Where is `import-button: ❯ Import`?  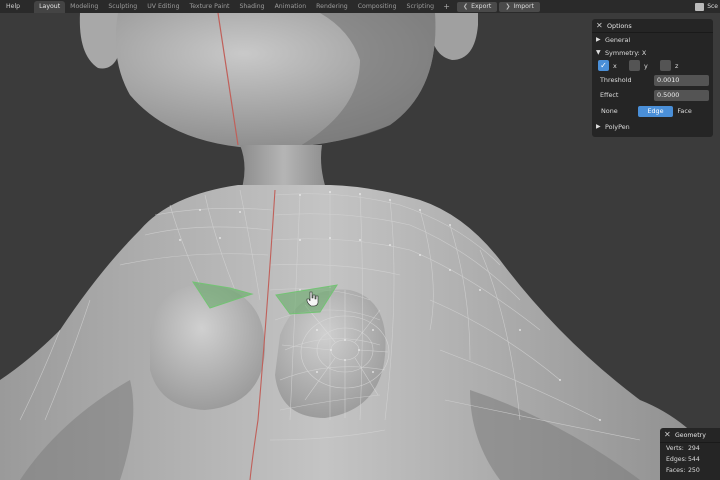 import-button: ❯ Import is located at coordinates (519, 6).